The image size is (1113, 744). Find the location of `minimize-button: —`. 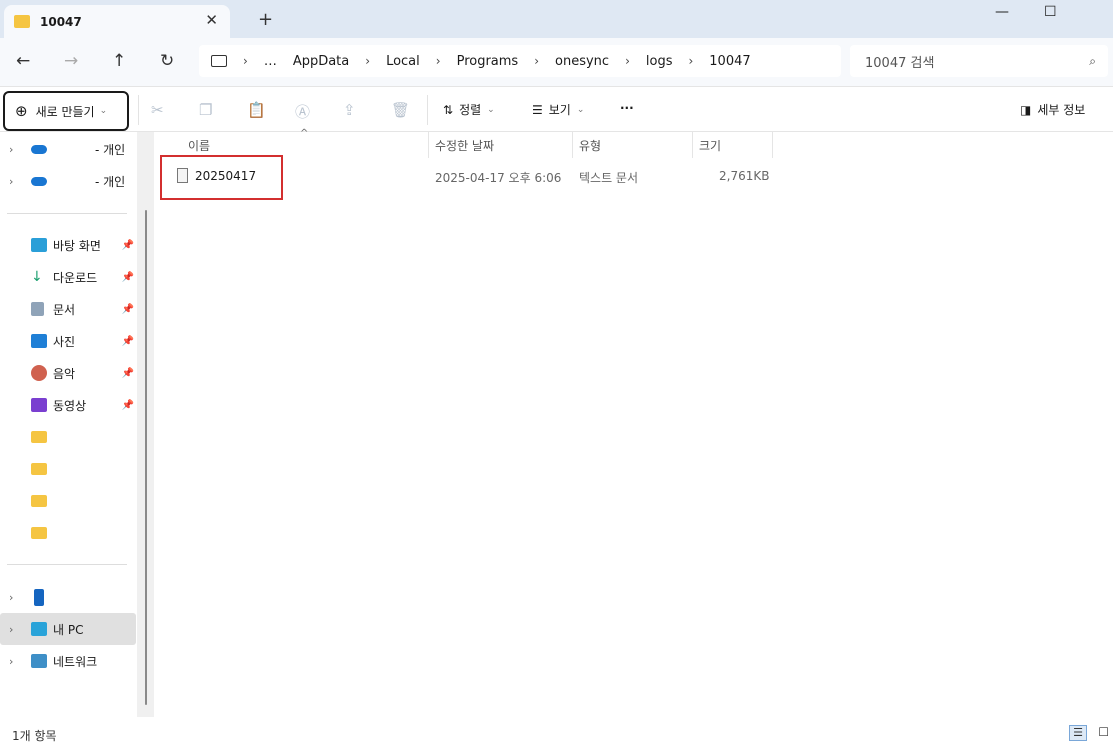

minimize-button: — is located at coordinates (1002, 12).